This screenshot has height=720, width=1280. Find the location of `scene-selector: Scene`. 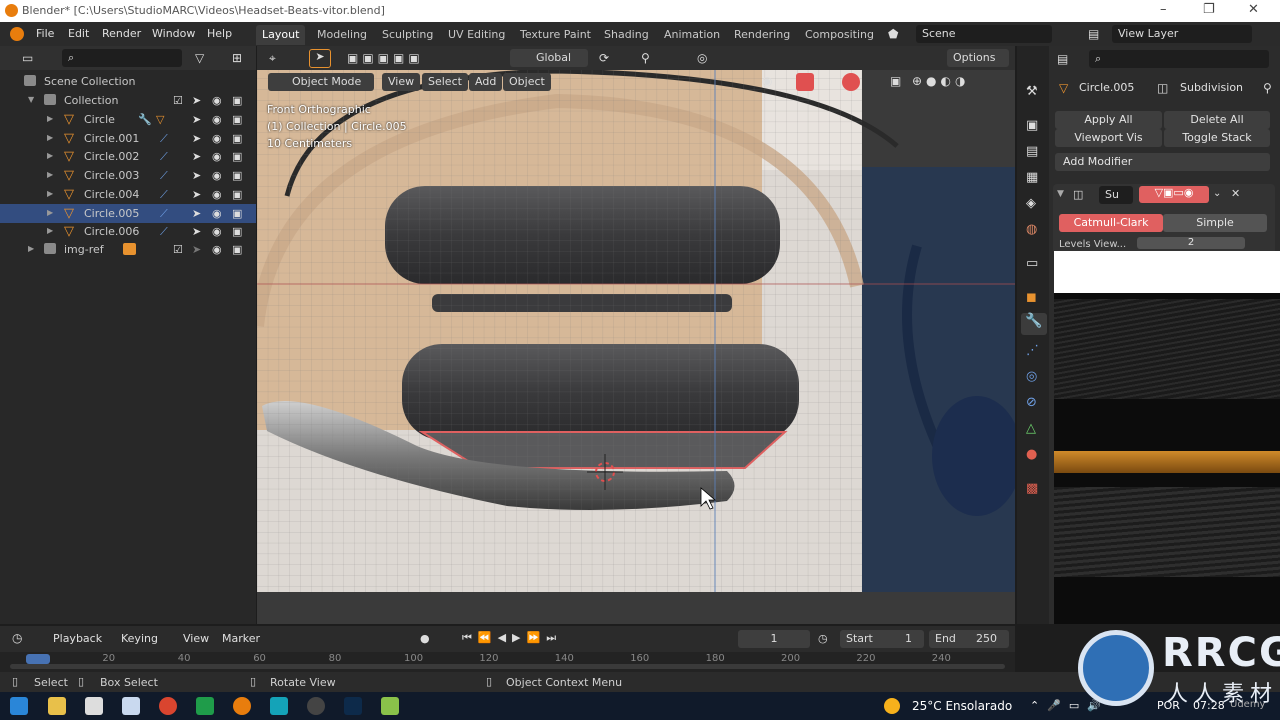

scene-selector: Scene is located at coordinates (984, 34).